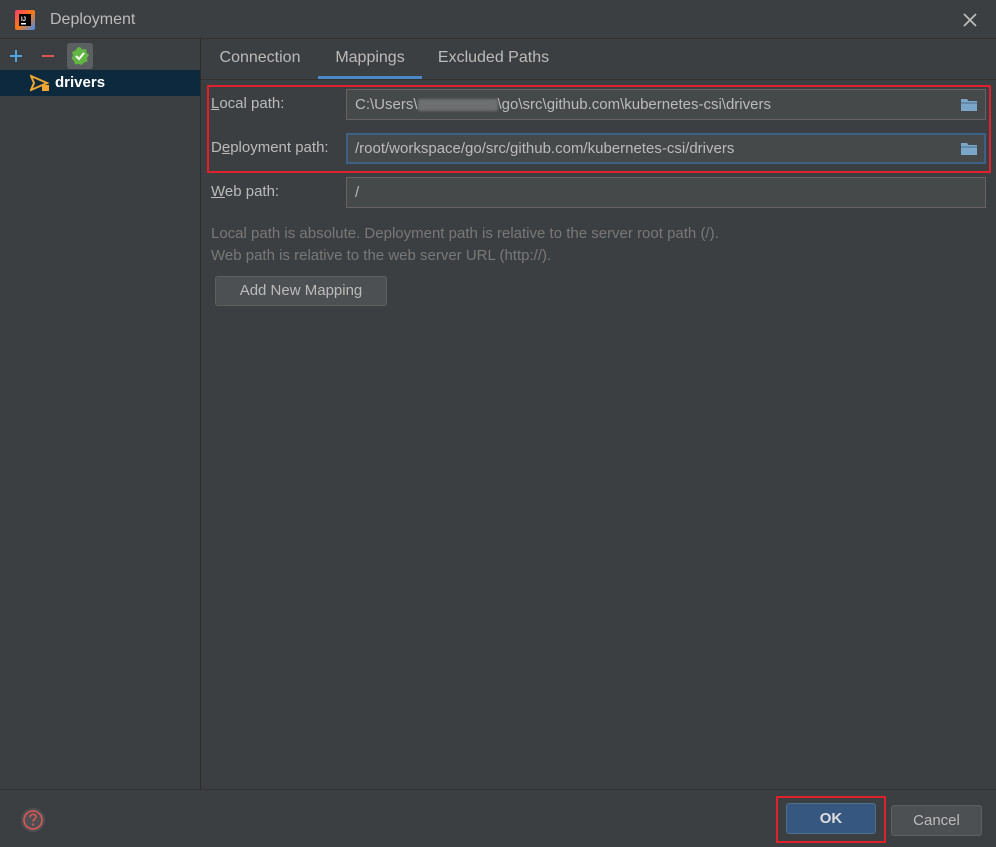  Describe the element at coordinates (245, 191) in the screenshot. I see `web-path-label: Web path:` at that location.